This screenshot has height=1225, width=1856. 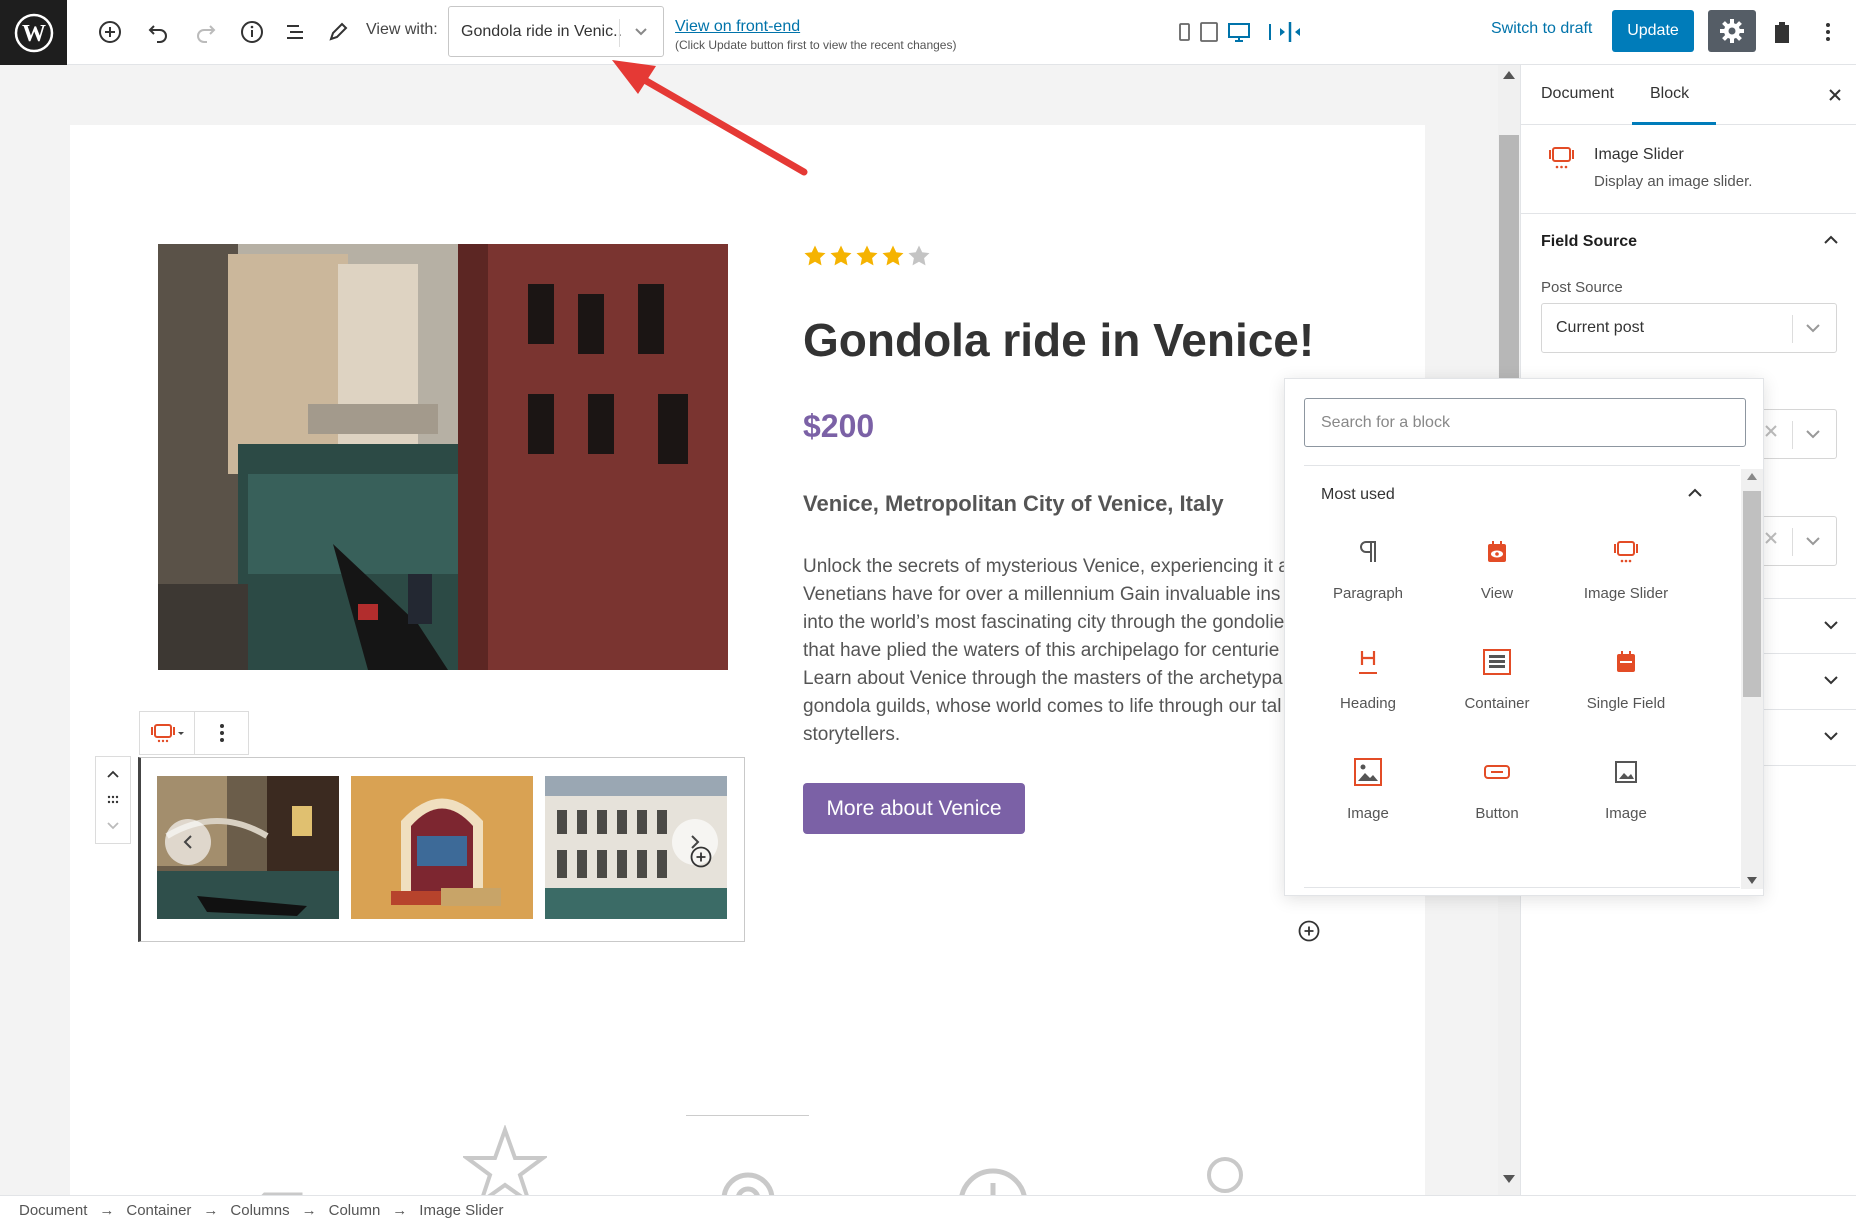 I want to click on close-icon, so click(x=1835, y=95).